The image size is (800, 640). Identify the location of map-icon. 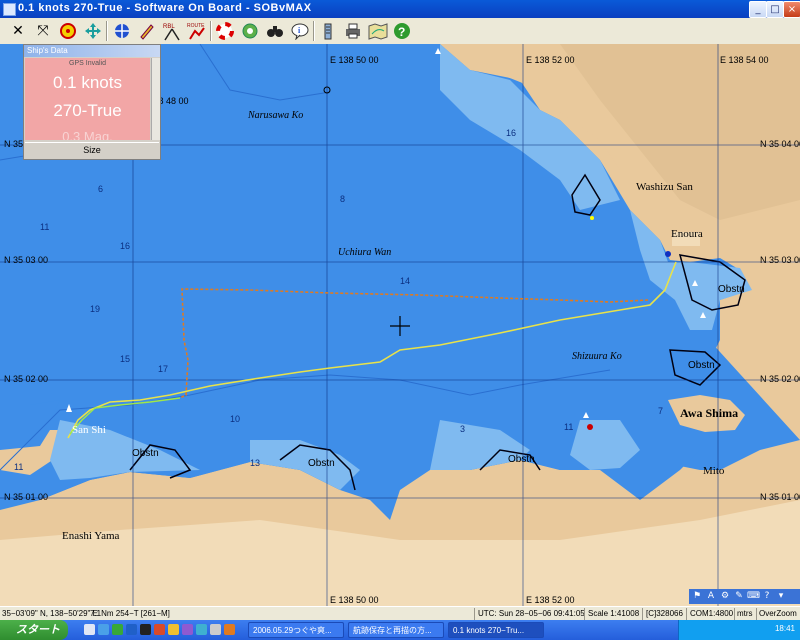
(378, 31).